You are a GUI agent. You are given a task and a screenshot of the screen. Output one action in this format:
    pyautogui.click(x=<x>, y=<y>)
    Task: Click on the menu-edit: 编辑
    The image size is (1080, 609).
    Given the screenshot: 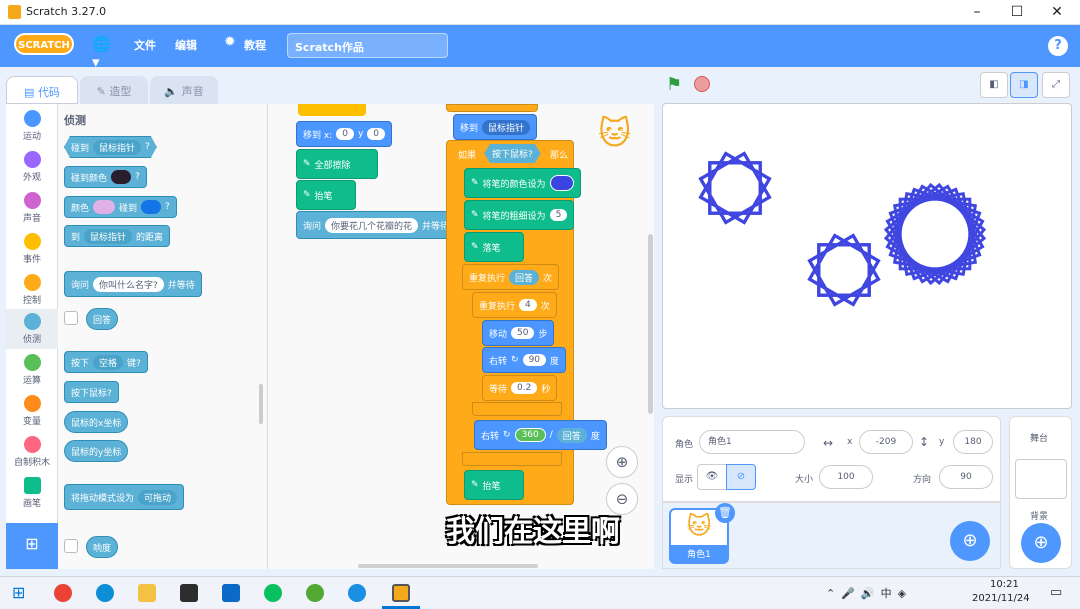 What is the action you would take?
    pyautogui.click(x=186, y=45)
    